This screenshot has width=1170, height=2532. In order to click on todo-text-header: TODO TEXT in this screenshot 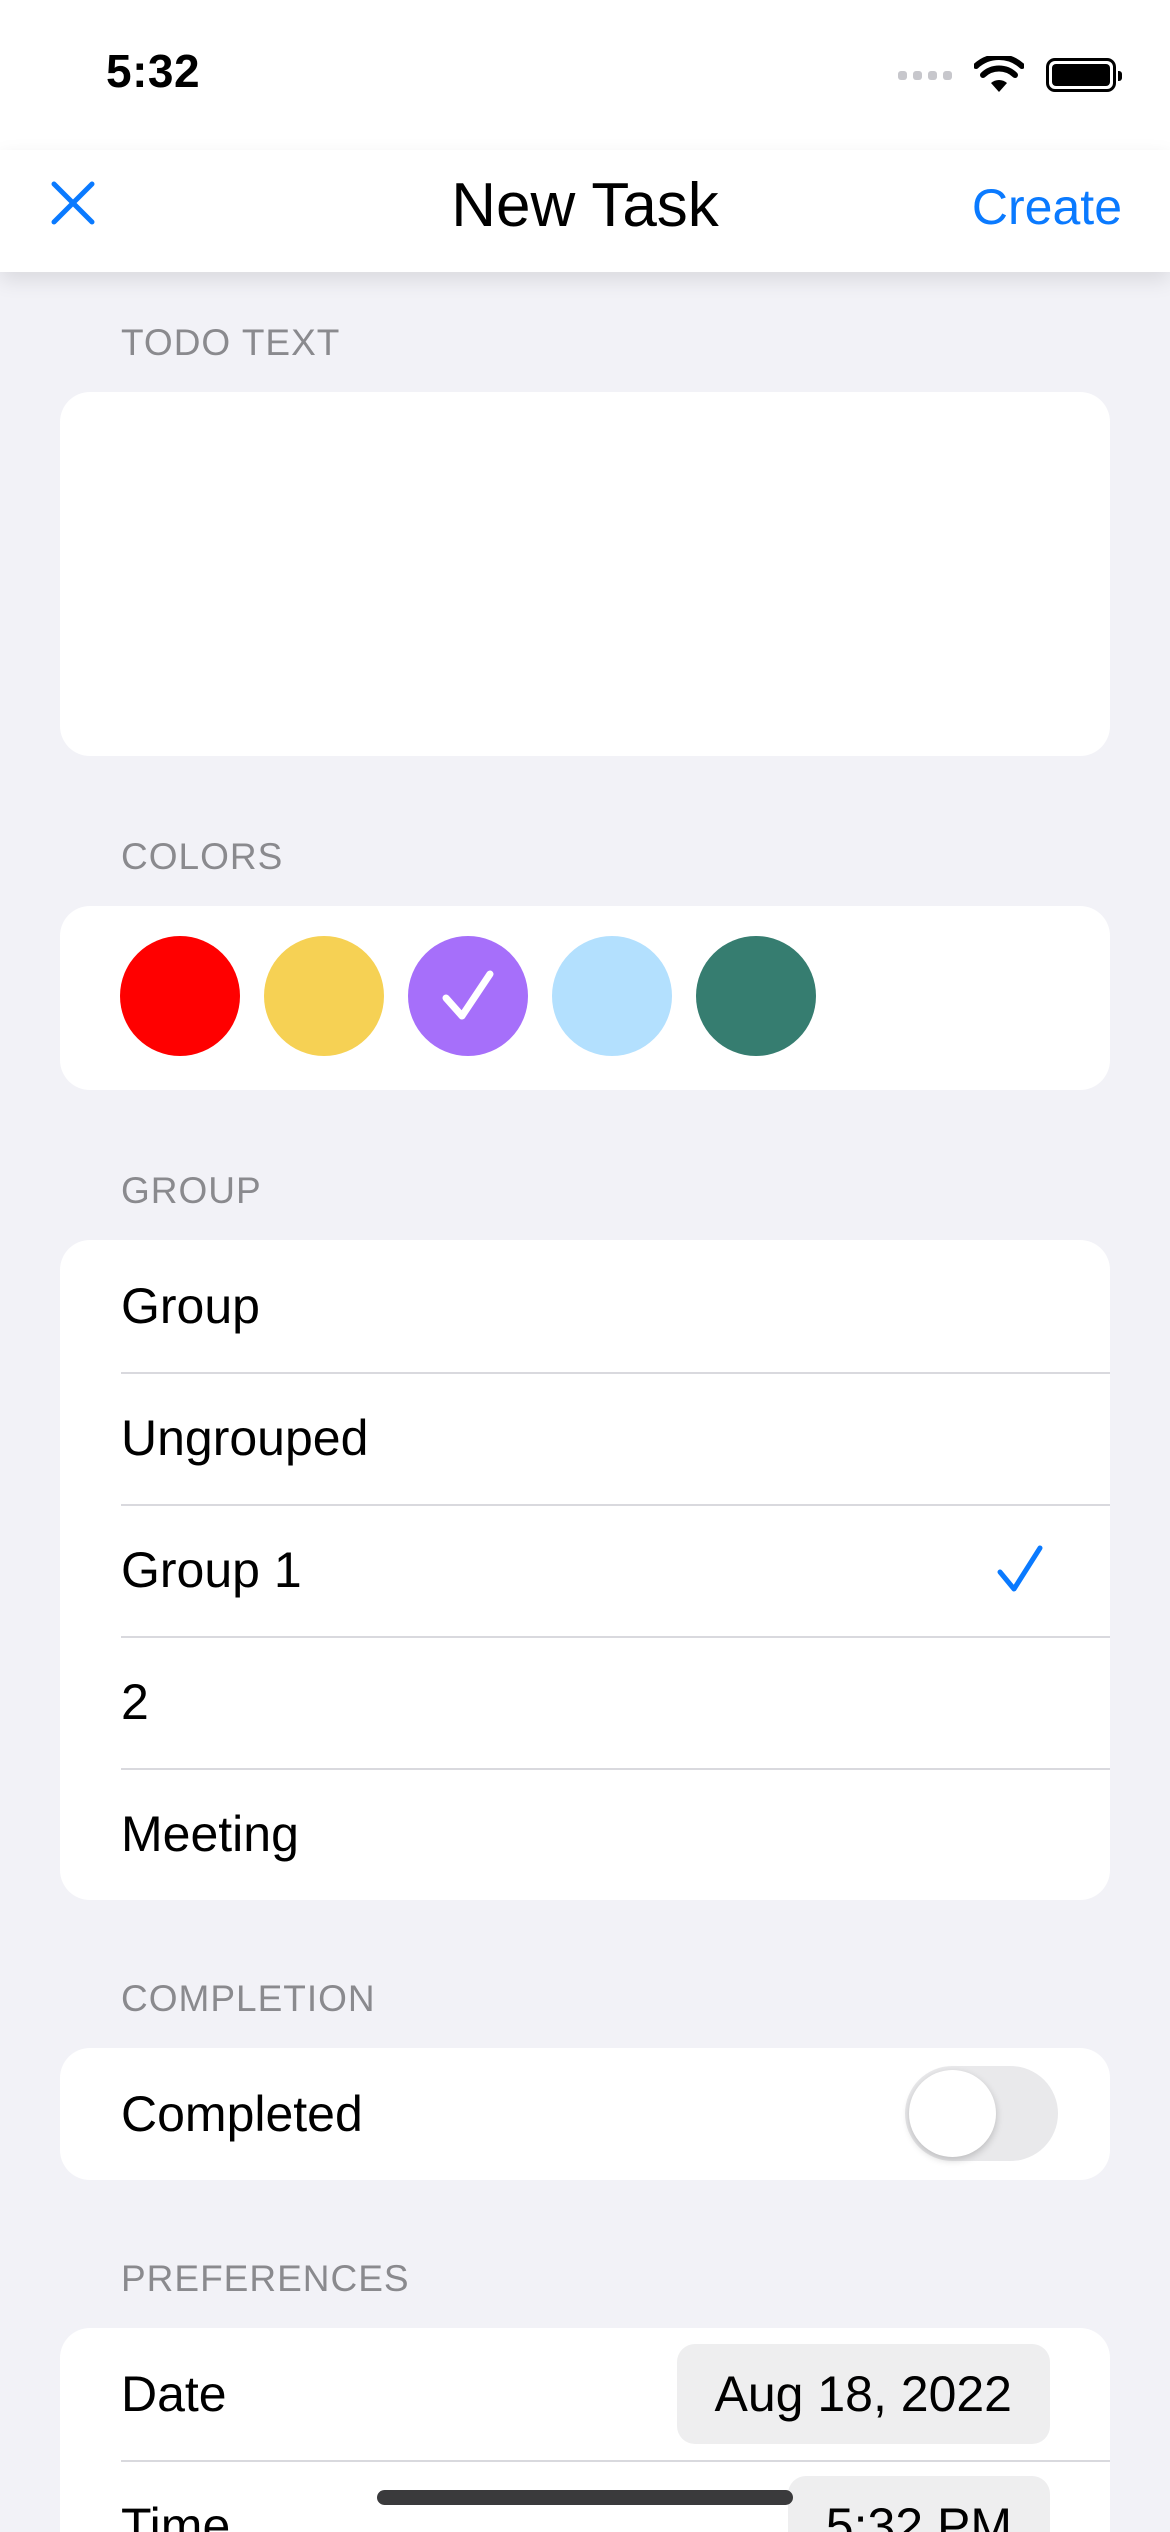, I will do `click(231, 342)`.